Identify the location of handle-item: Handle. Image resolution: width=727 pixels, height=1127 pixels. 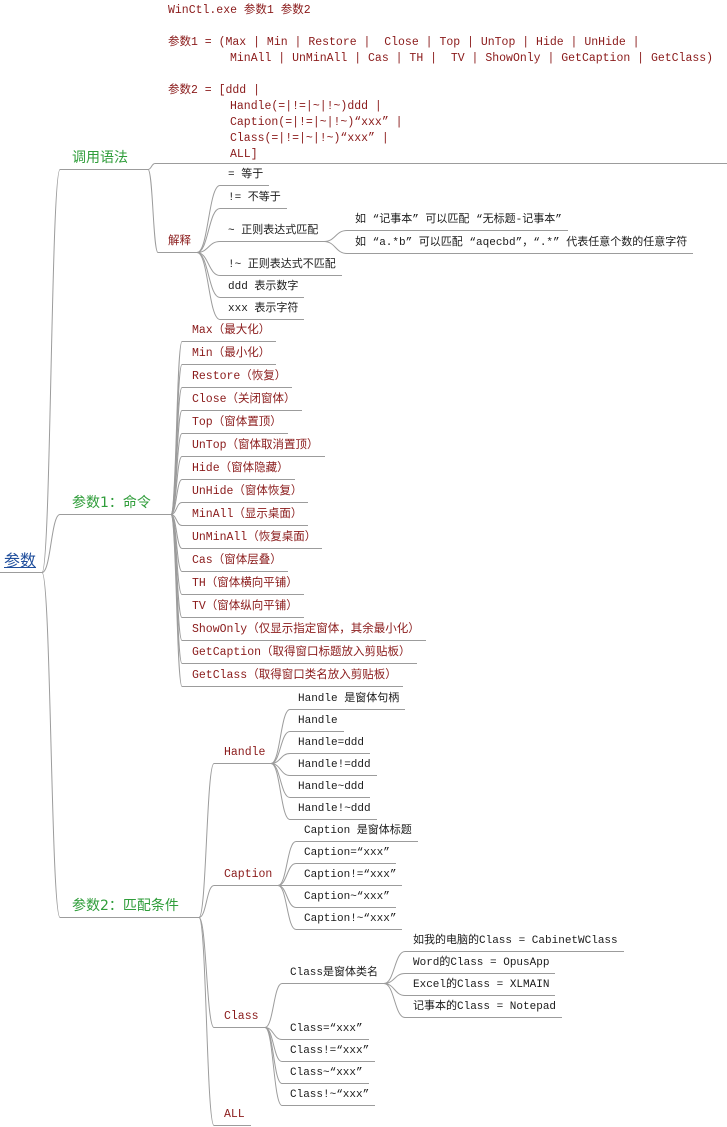
(317, 722).